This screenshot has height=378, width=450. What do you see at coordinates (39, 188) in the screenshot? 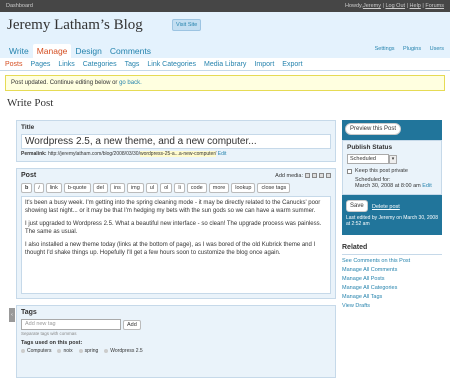
I see `italic-button: i` at bounding box center [39, 188].